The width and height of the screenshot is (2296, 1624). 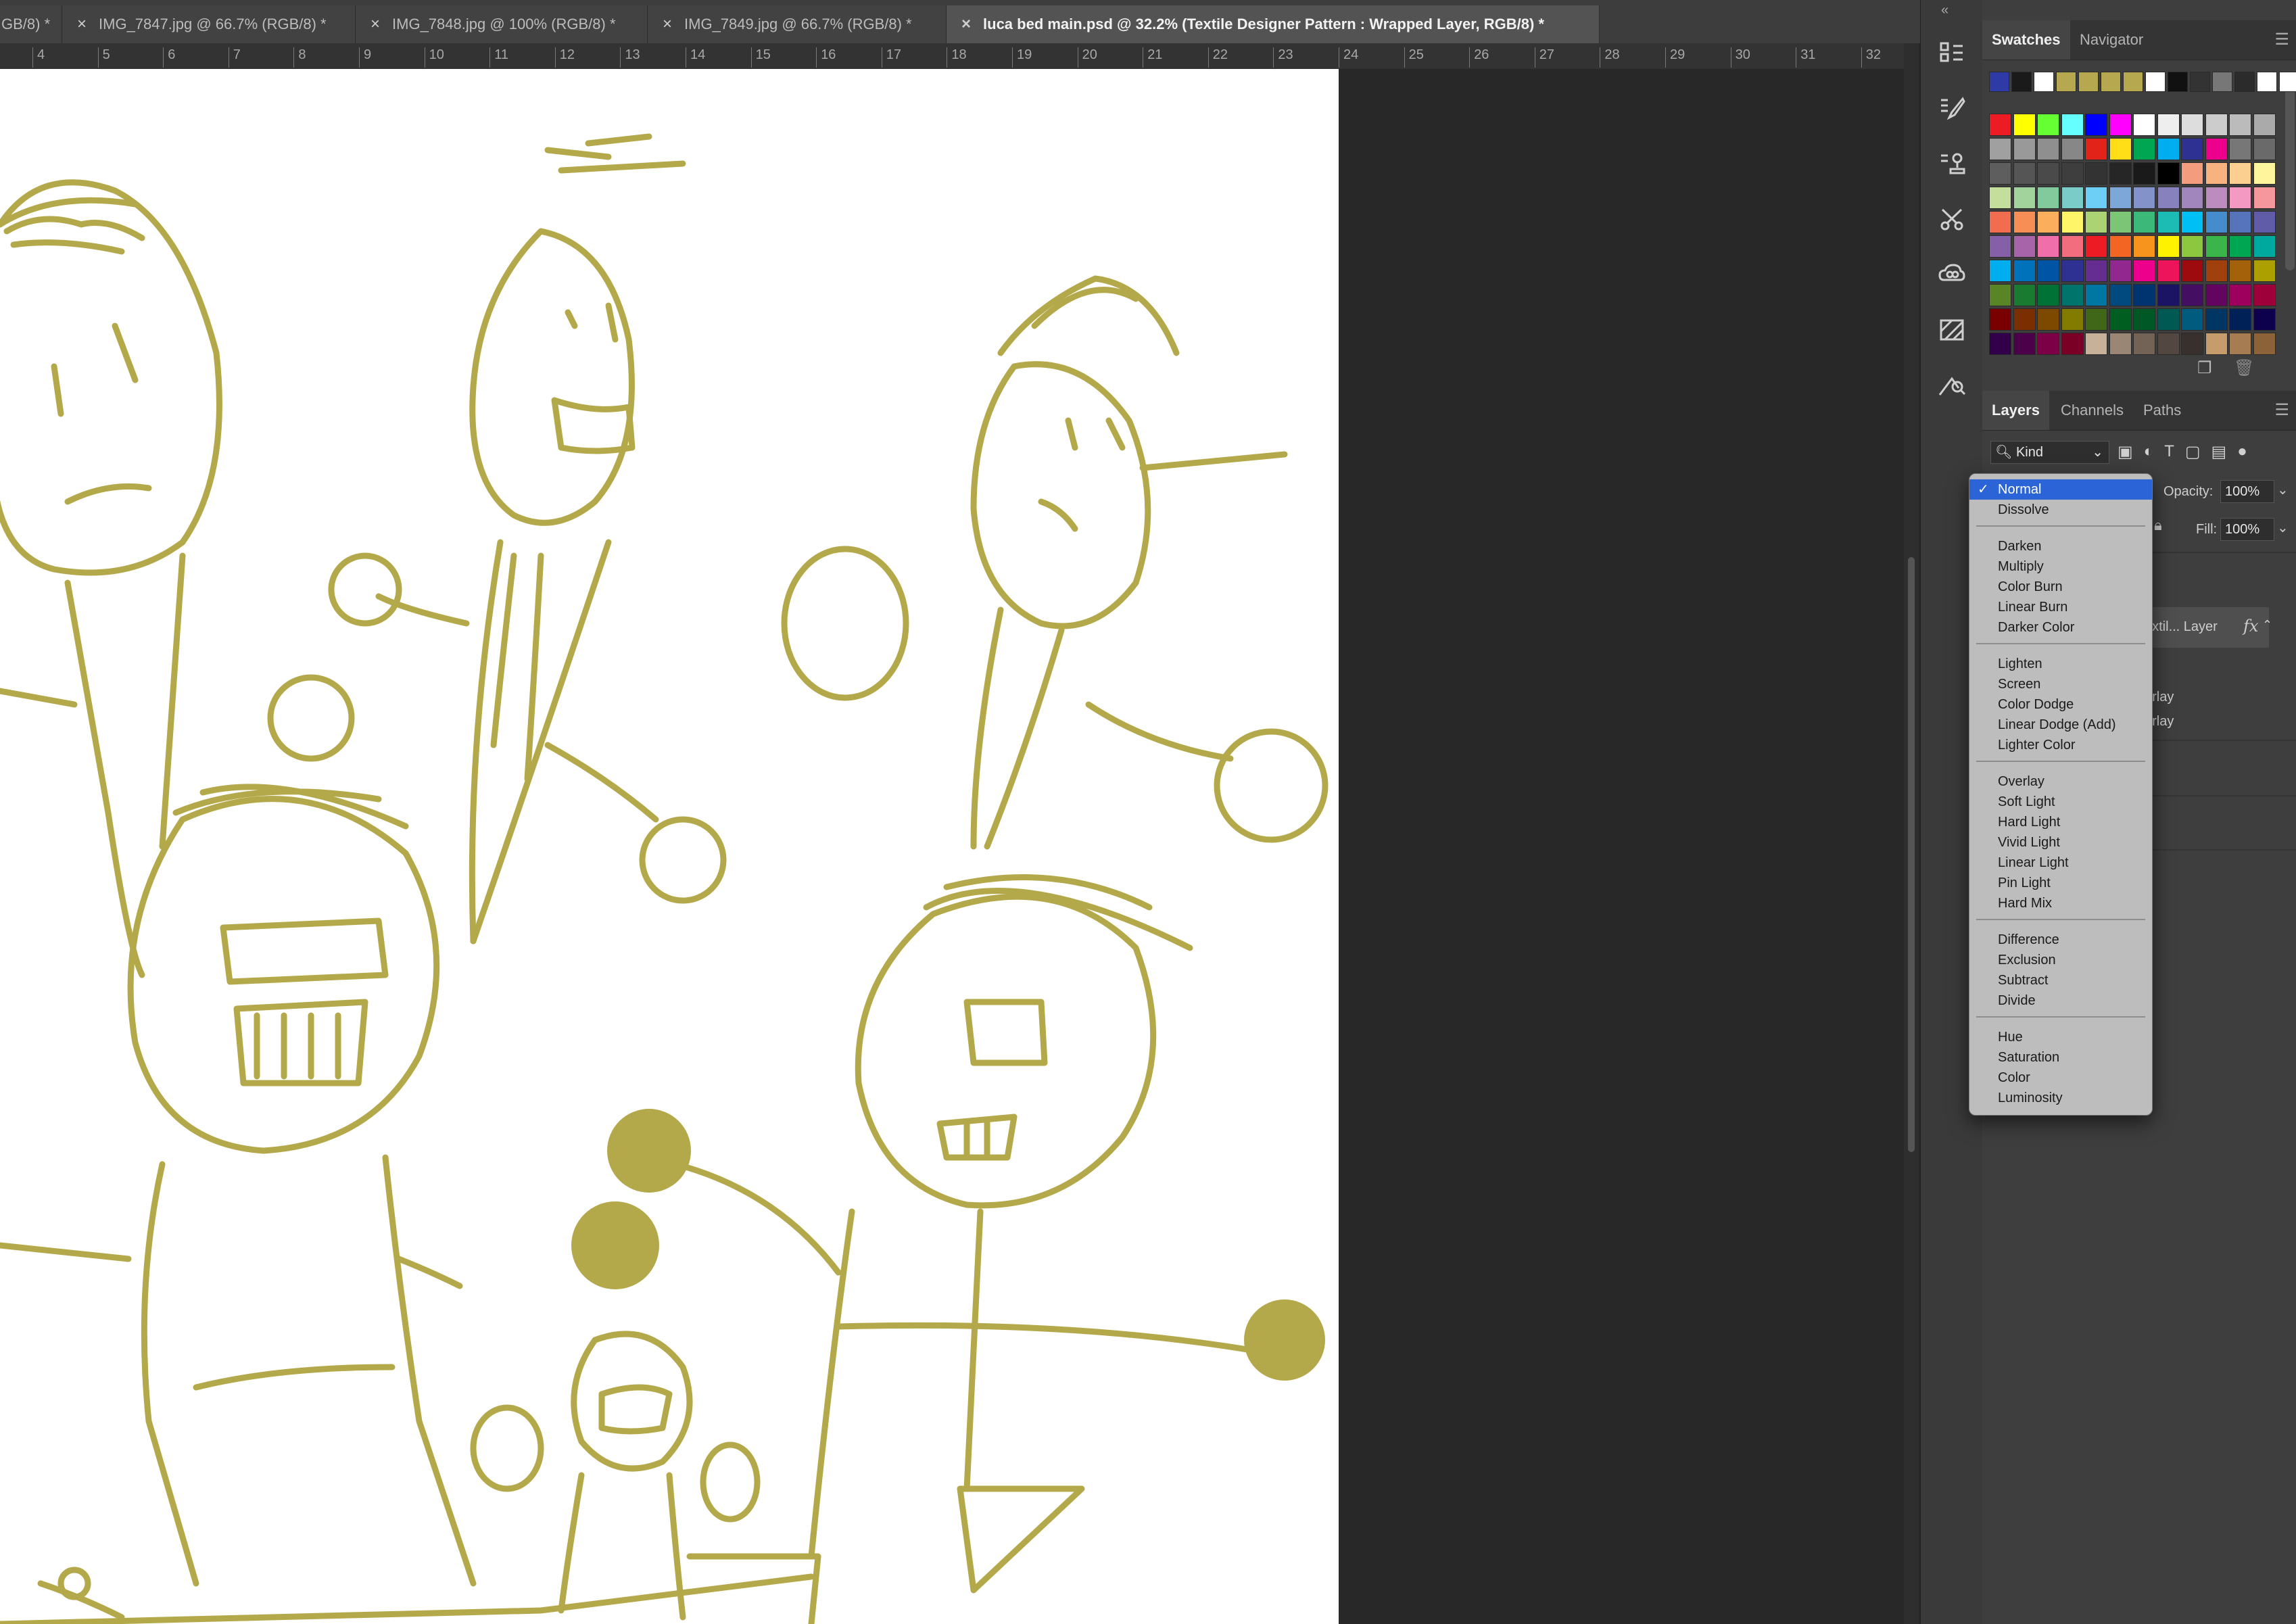 What do you see at coordinates (2060, 546) in the screenshot?
I see `blend-mode-item: Darken` at bounding box center [2060, 546].